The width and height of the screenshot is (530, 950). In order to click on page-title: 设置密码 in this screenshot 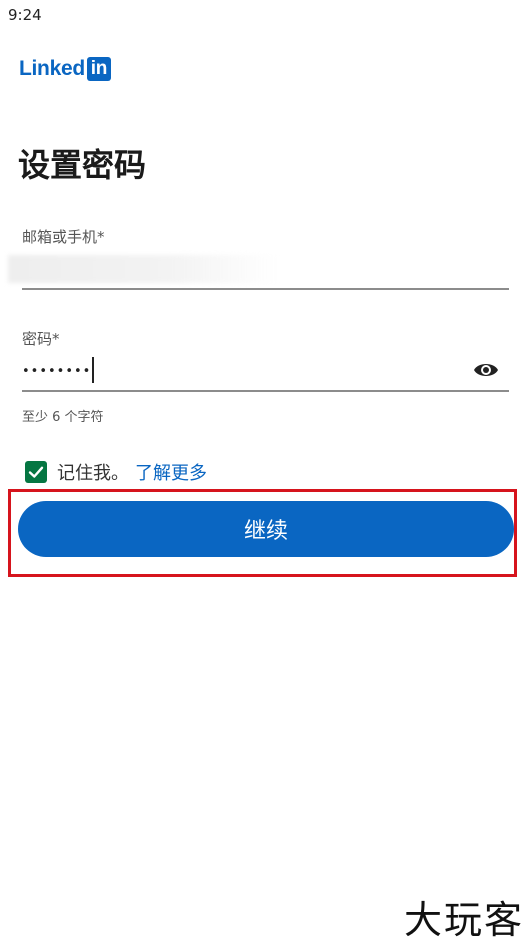, I will do `click(82, 165)`.